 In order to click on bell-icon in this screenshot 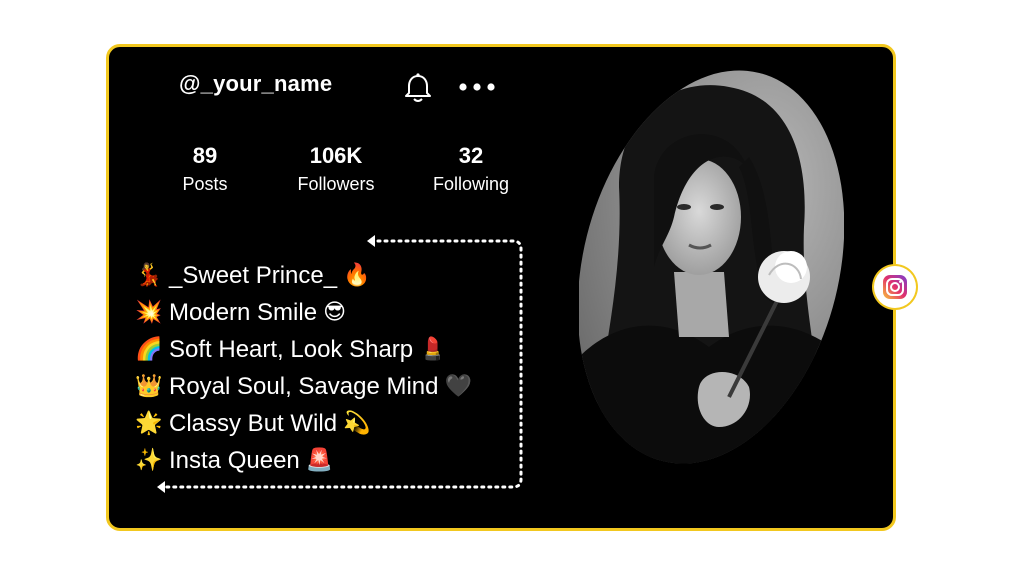, I will do `click(418, 88)`.